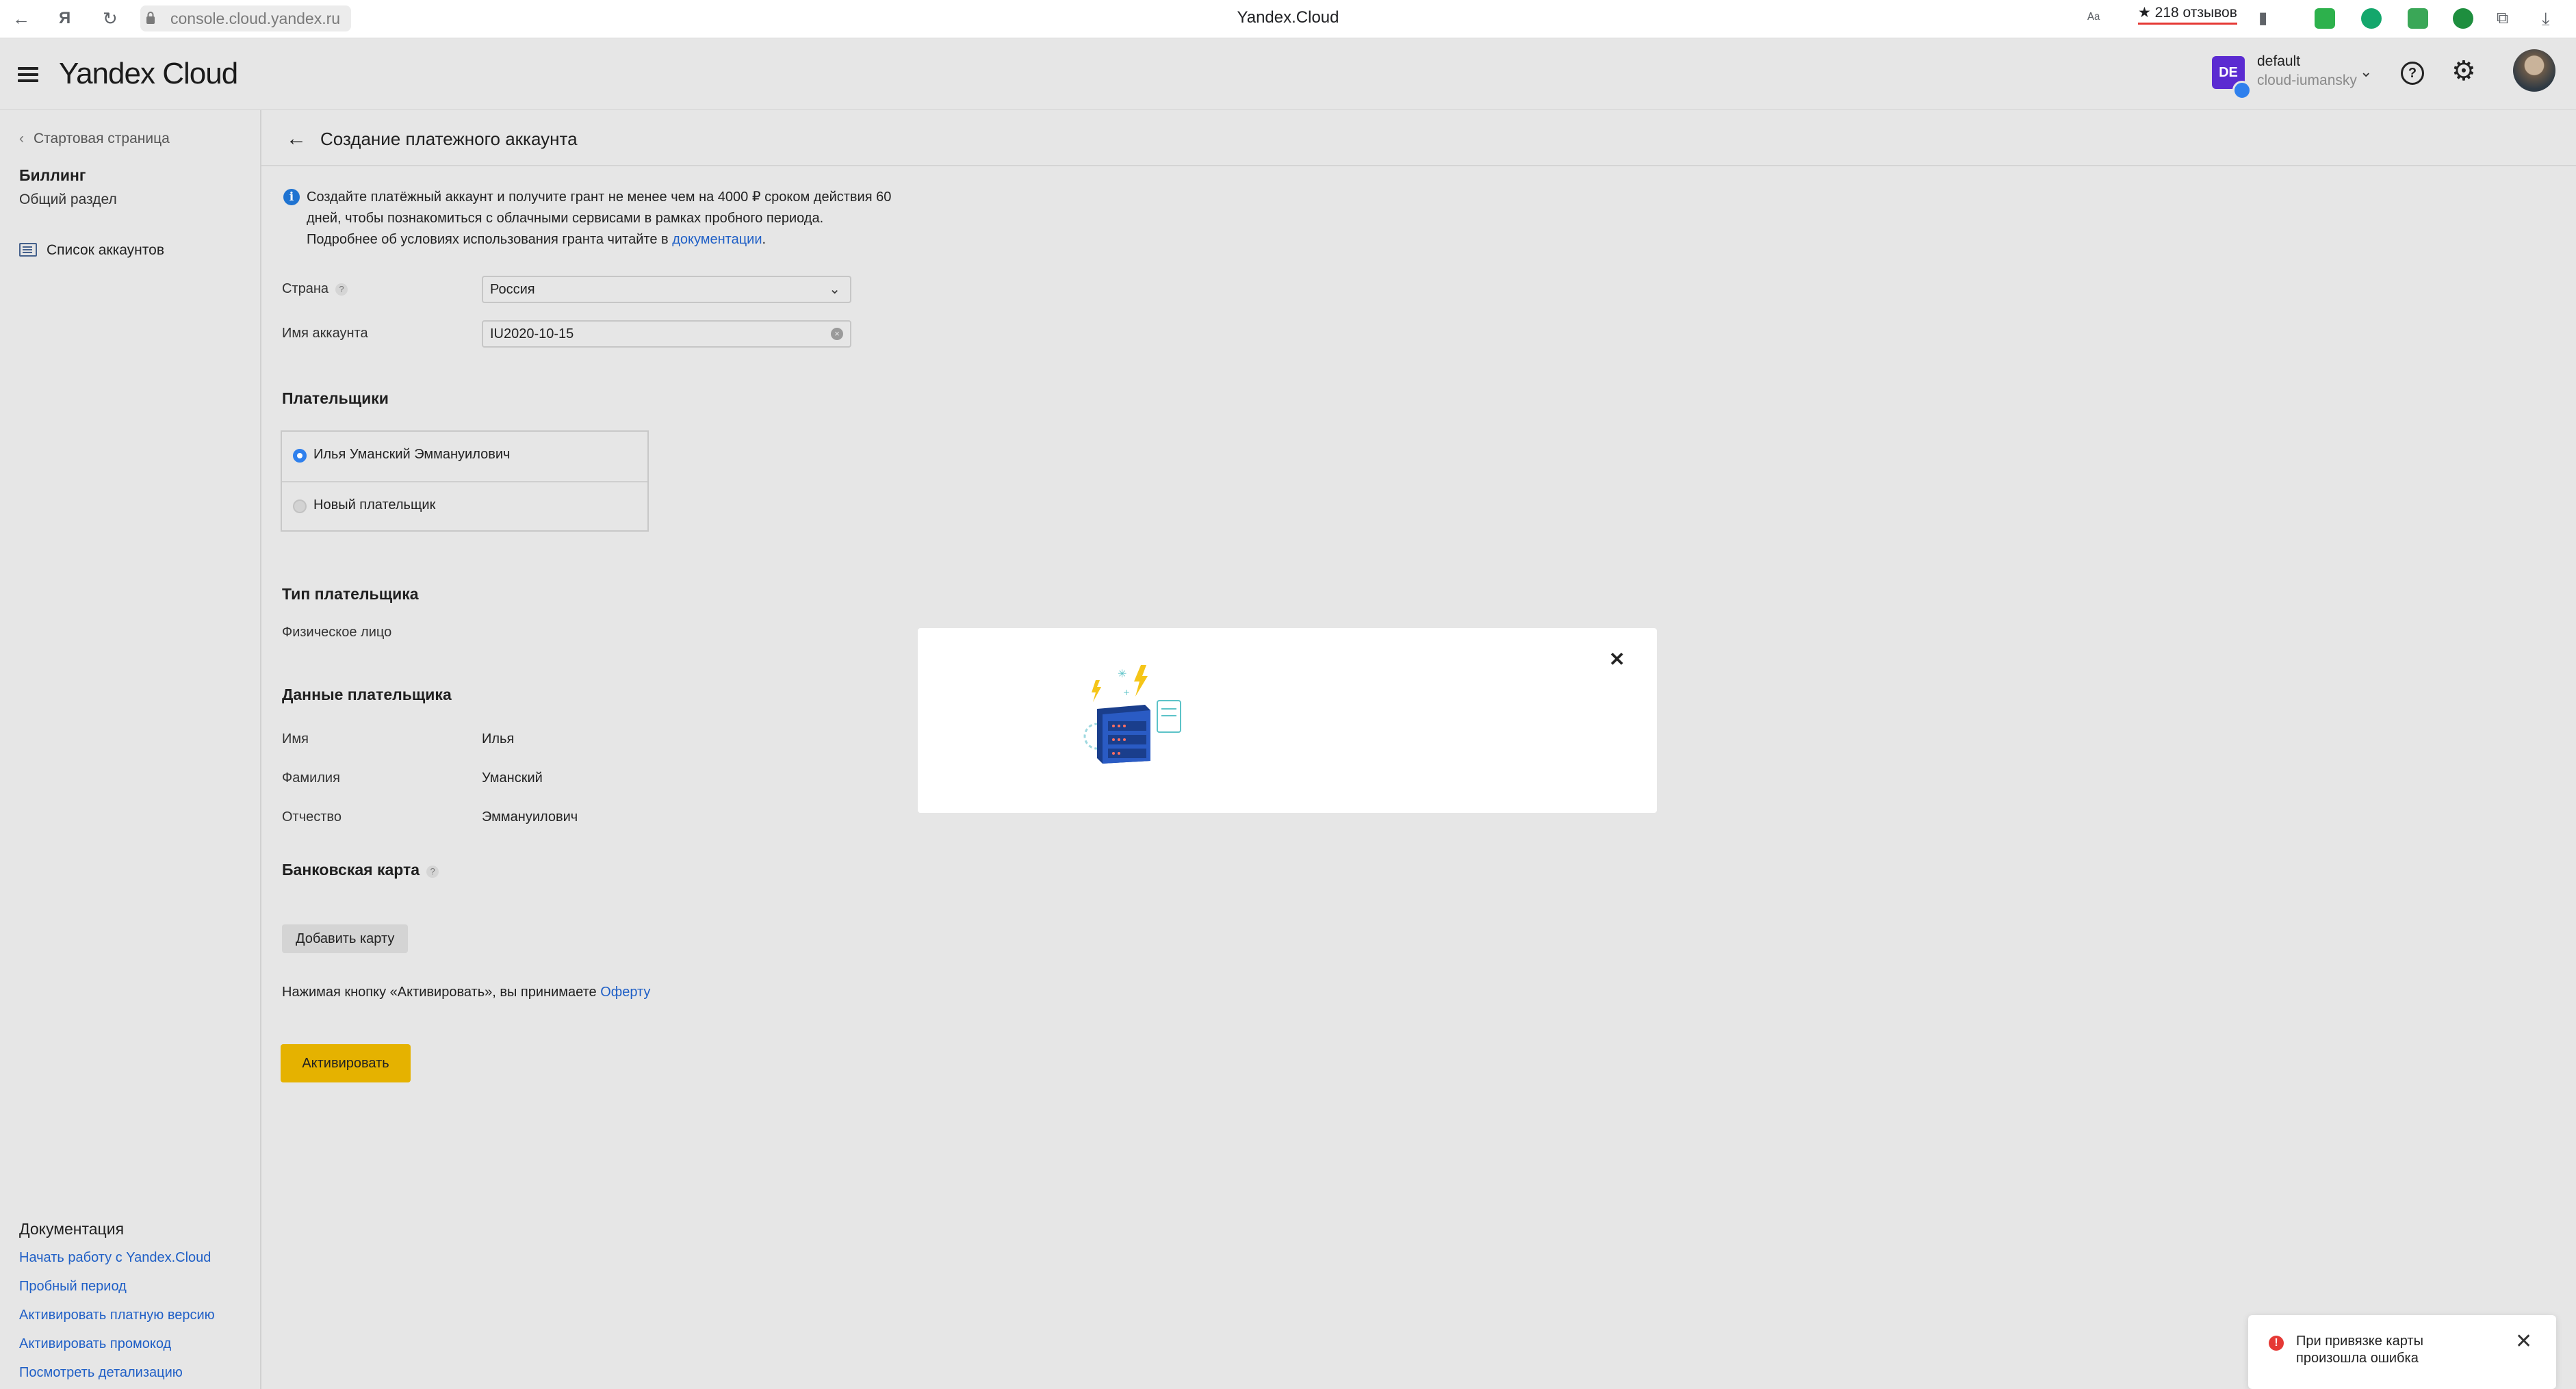  What do you see at coordinates (312, 817) in the screenshot?
I see `patronymic-label: Отчество` at bounding box center [312, 817].